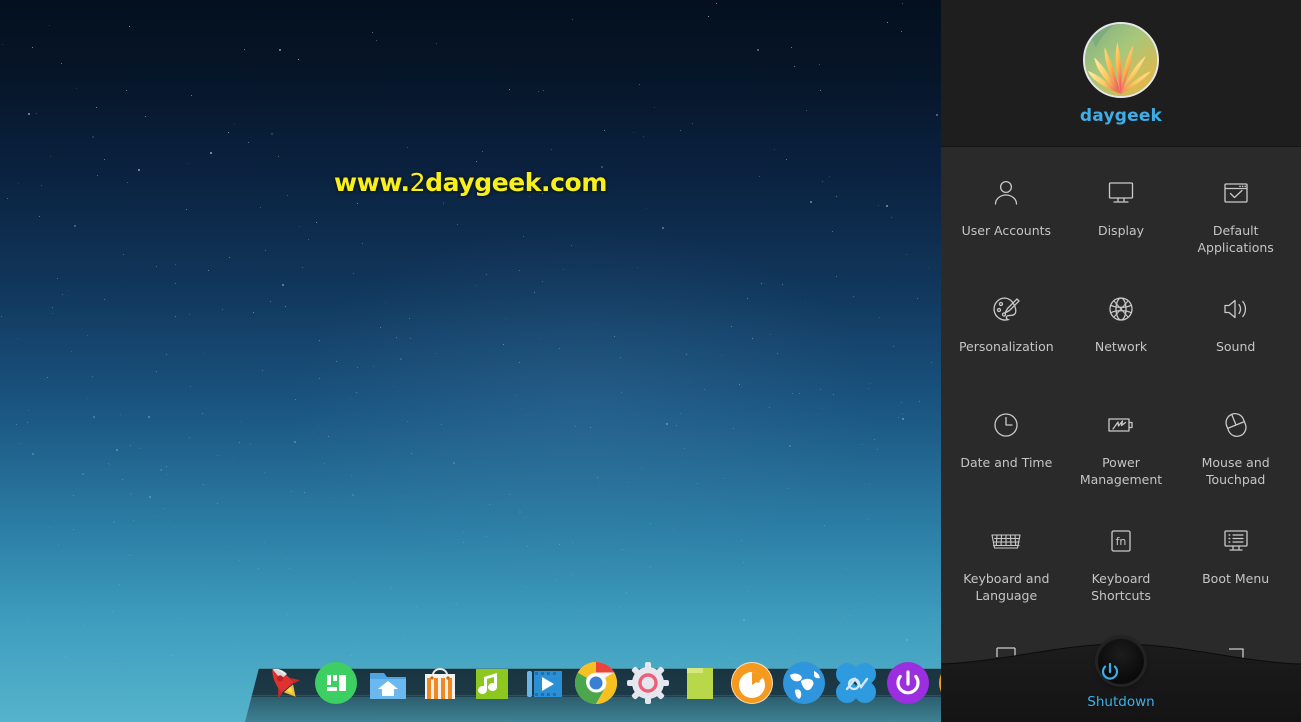  I want to click on settings-item-power-management: Power Management, so click(1121, 456).